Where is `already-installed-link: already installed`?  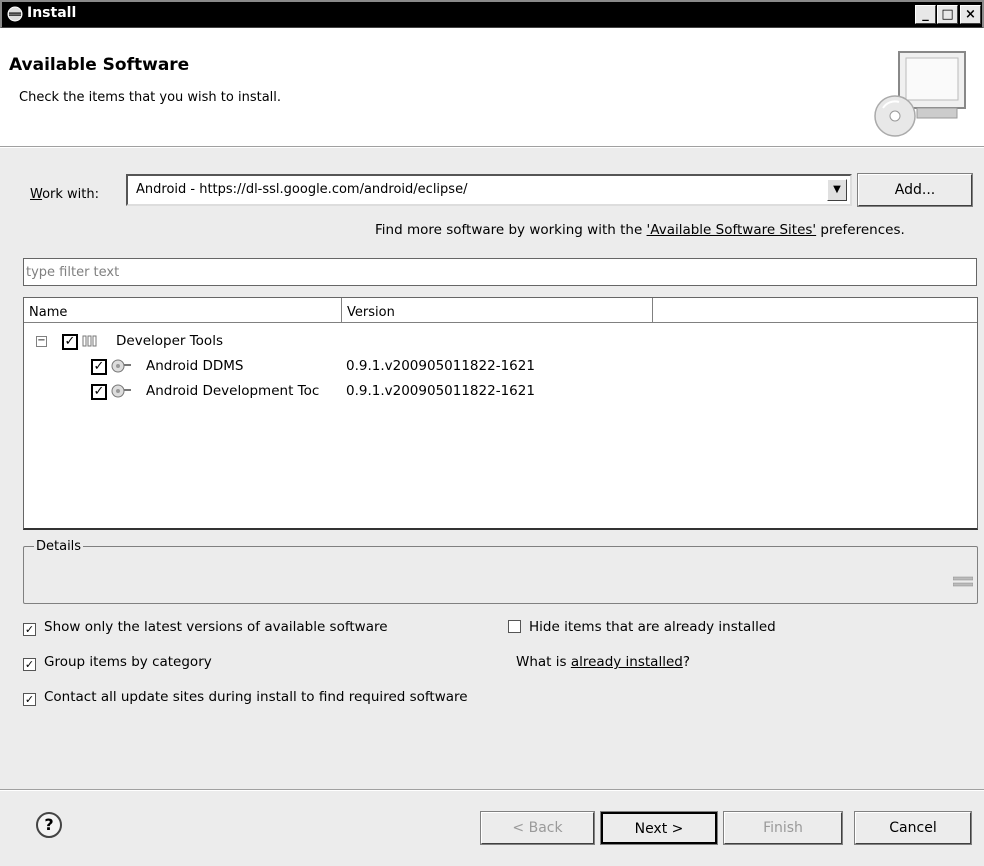
already-installed-link: already installed is located at coordinates (627, 662).